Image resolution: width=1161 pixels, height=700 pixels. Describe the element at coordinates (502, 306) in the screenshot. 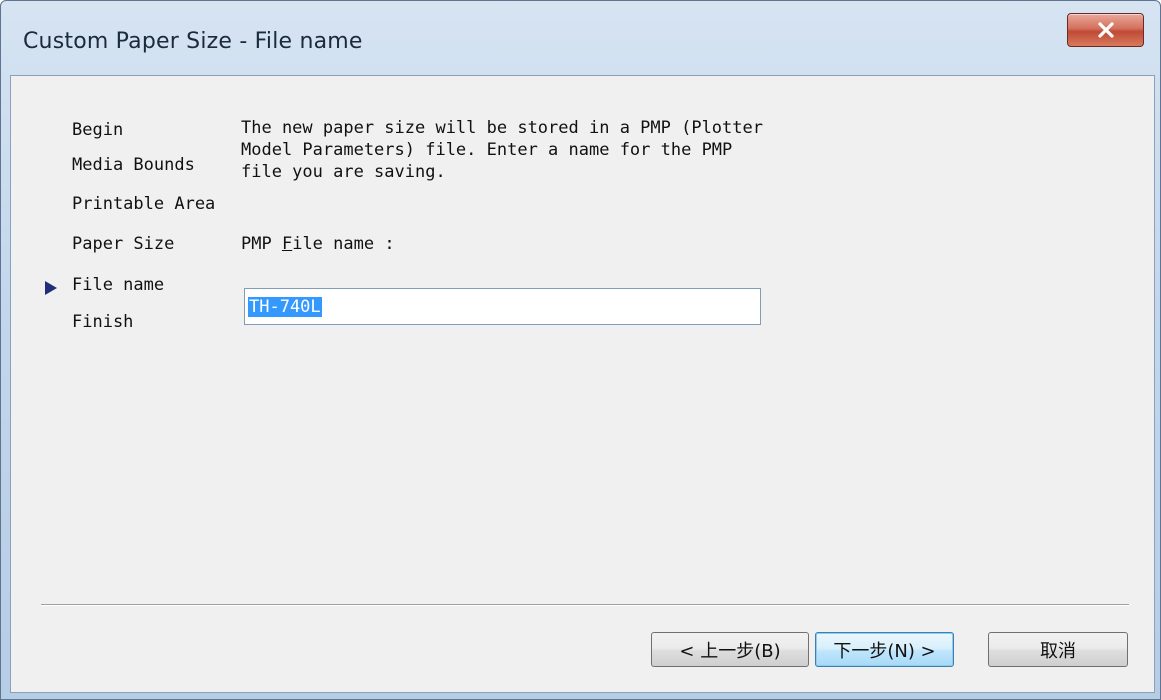

I see `file-name-input: TH-740L` at that location.